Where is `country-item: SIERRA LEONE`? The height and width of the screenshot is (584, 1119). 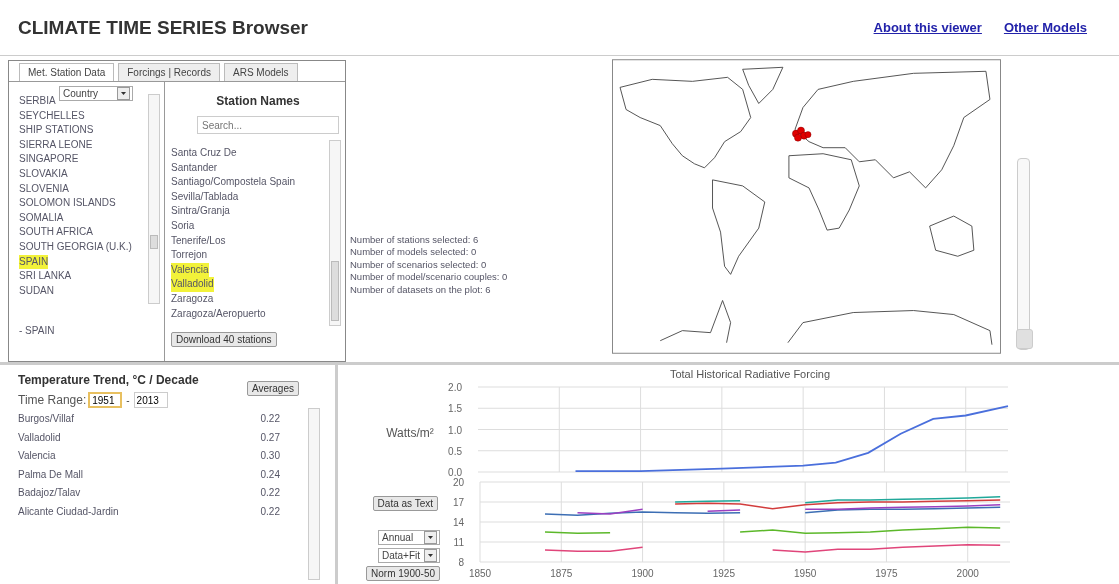
country-item: SIERRA LEONE is located at coordinates (83, 145).